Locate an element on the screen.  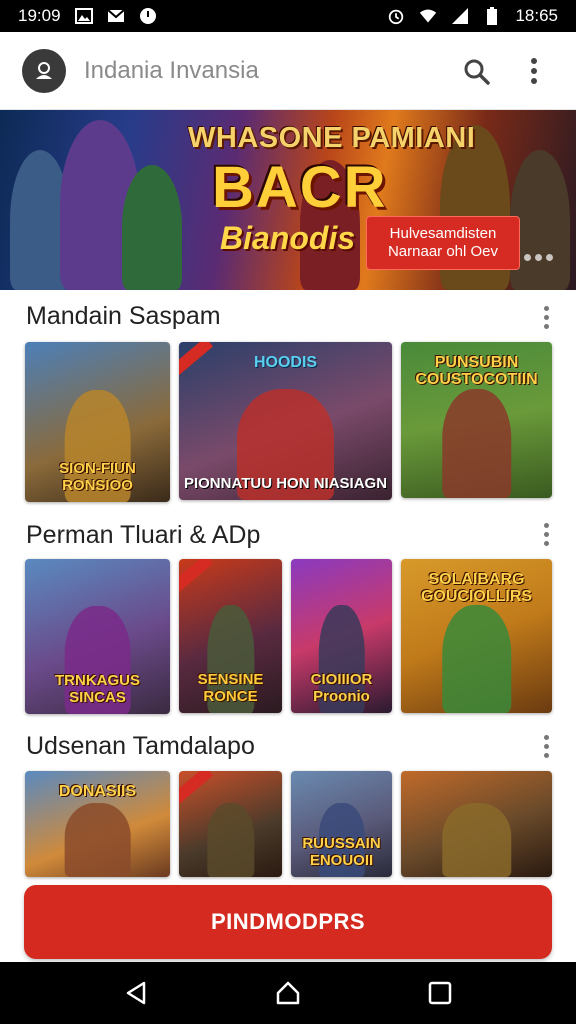
search-icon is located at coordinates (477, 72).